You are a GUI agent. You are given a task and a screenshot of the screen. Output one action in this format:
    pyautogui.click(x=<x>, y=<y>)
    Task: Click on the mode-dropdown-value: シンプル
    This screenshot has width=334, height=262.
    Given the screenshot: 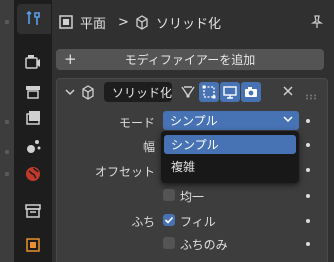 What is the action you would take?
    pyautogui.click(x=194, y=121)
    